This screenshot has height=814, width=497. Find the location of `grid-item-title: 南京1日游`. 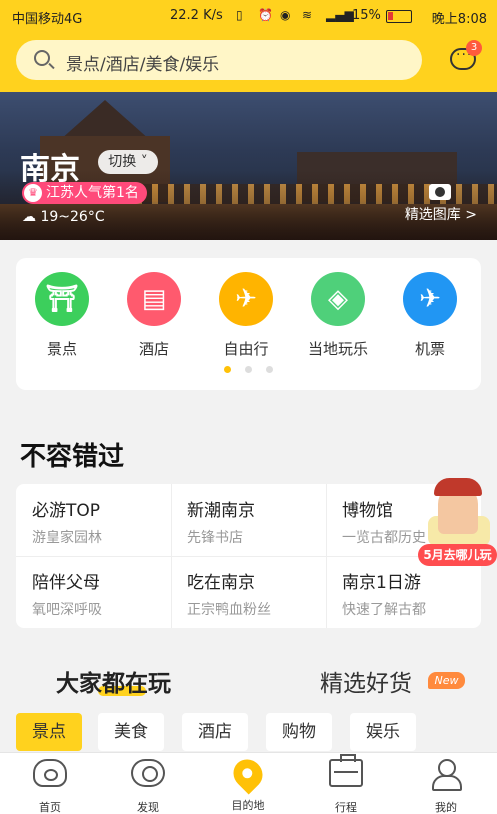

grid-item-title: 南京1日游 is located at coordinates (381, 583).